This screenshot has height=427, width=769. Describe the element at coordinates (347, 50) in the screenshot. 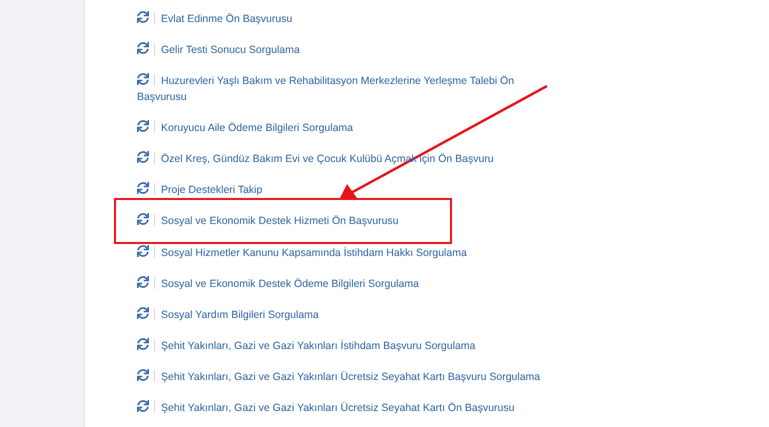

I see `service-link: Gelir Testi Sonucu Sorgulama` at that location.